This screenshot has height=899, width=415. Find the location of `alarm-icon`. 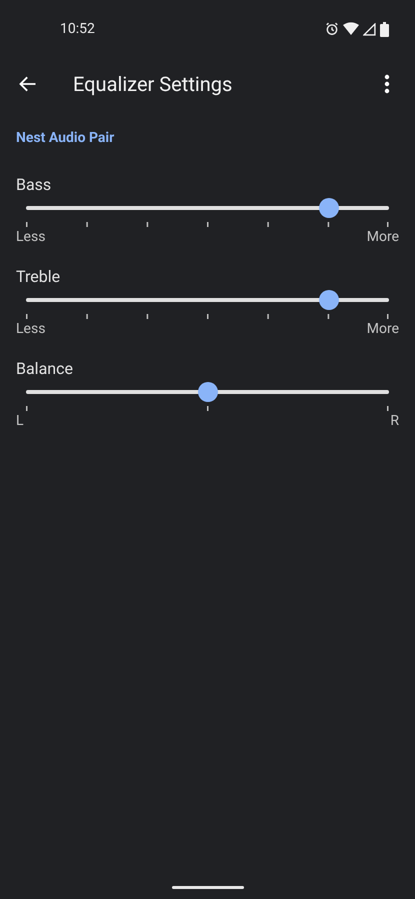

alarm-icon is located at coordinates (332, 29).